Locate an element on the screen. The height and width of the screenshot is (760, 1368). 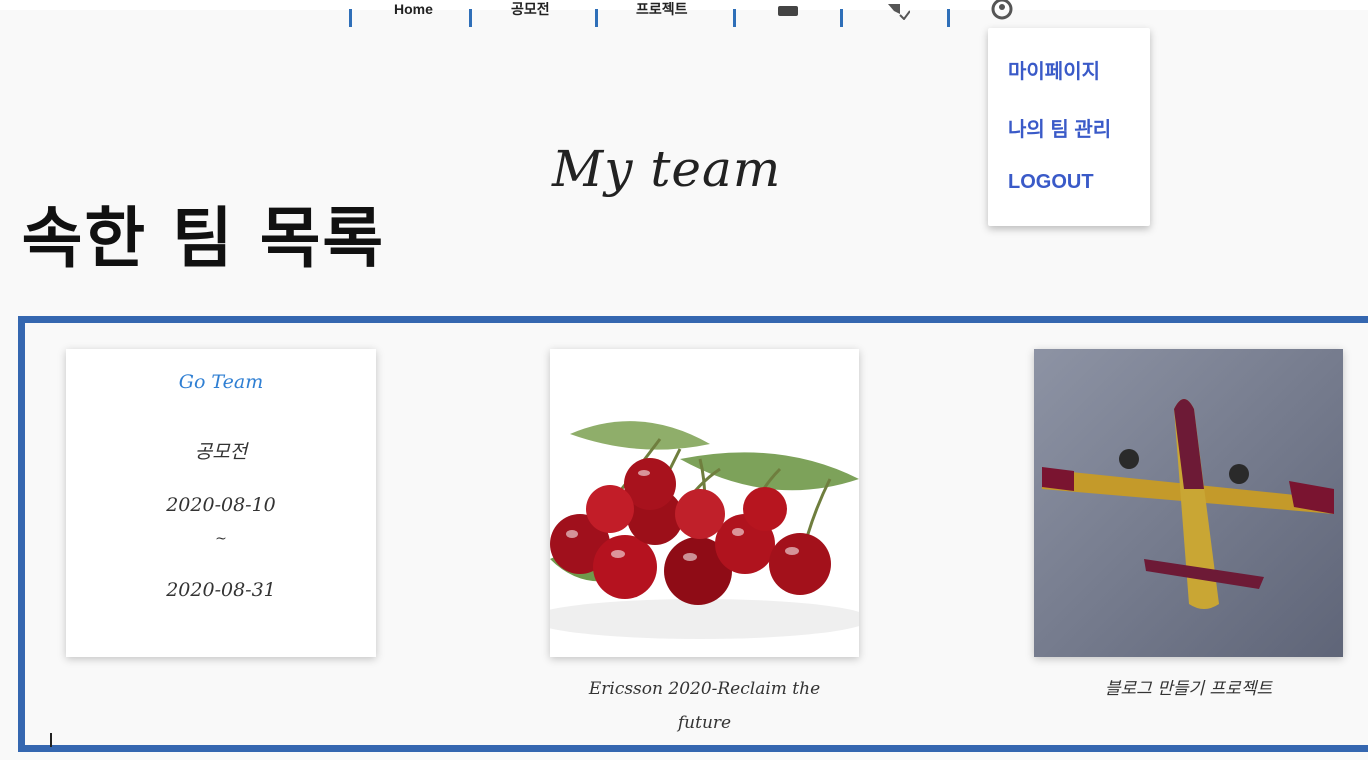
top-nav: Home 공모전 프로젝트 is located at coordinates (684, 15).